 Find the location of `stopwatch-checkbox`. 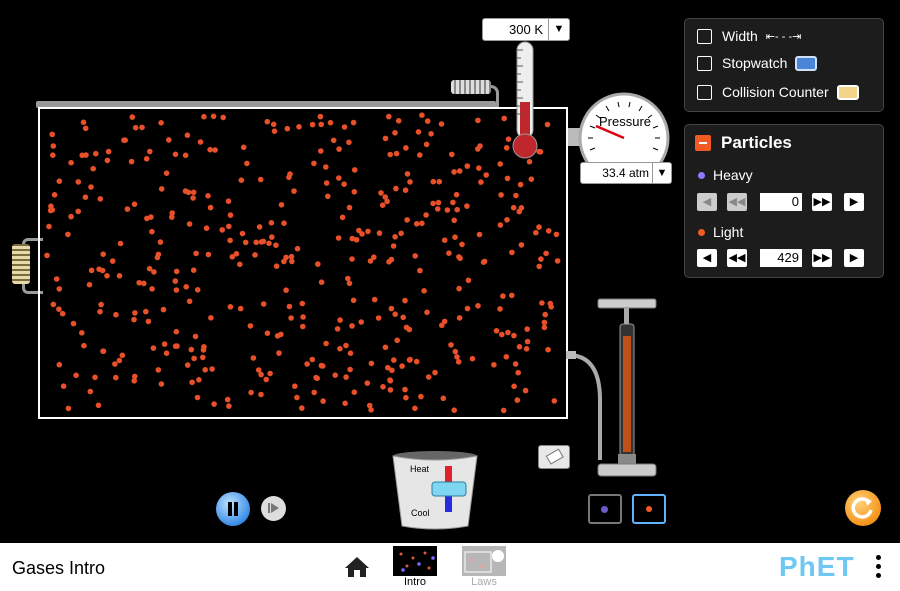

stopwatch-checkbox is located at coordinates (704, 63).